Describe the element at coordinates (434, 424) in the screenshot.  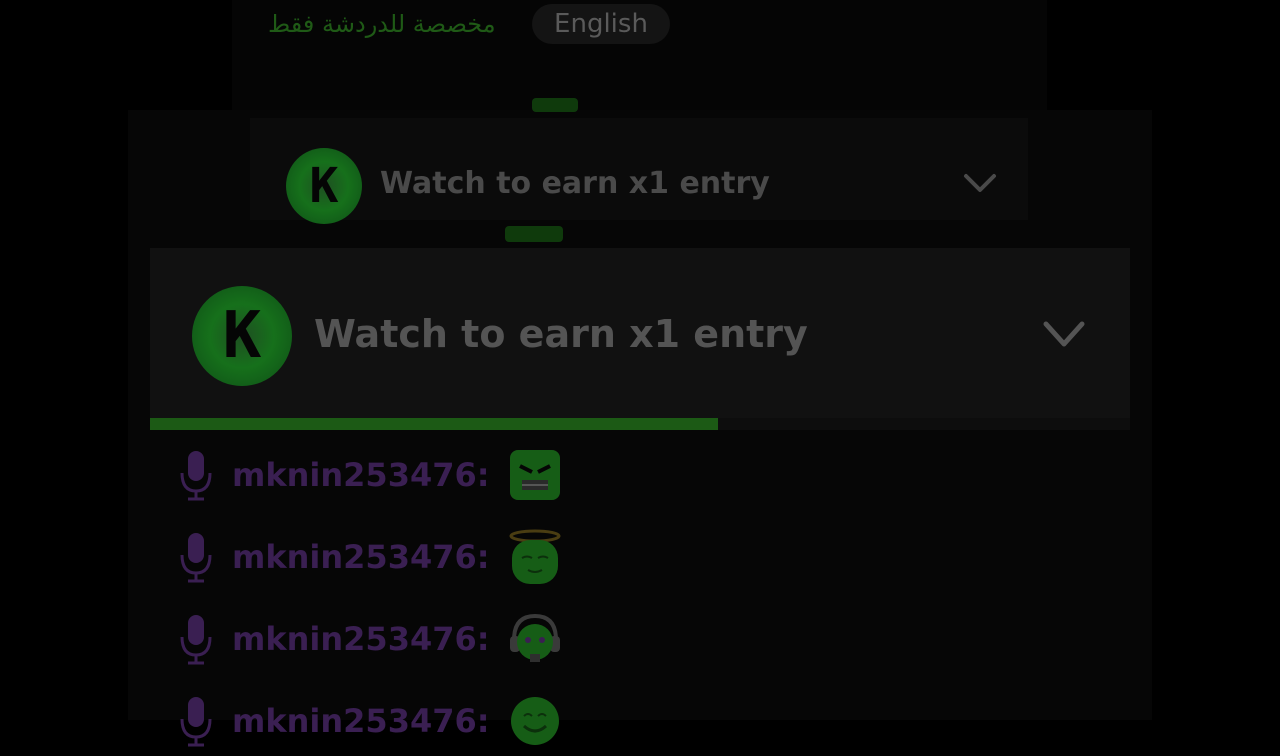
I see `watch-progress-fill` at that location.